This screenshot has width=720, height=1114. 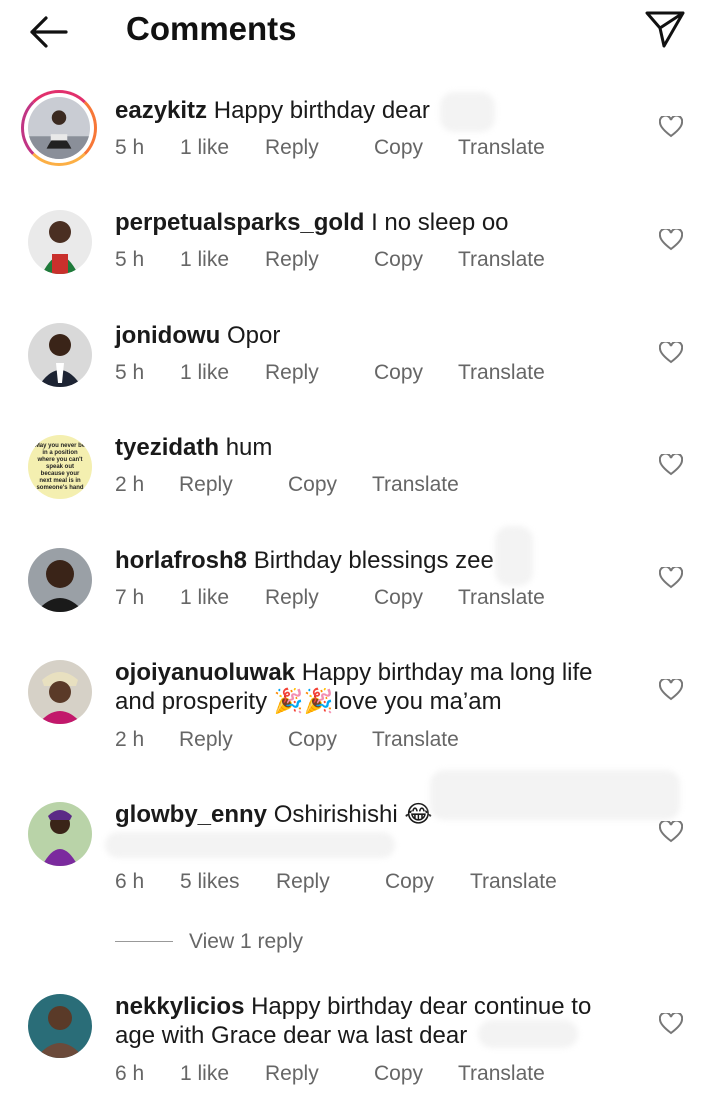 I want to click on comment-body: Birthday blessings zee, so click(x=373, y=560).